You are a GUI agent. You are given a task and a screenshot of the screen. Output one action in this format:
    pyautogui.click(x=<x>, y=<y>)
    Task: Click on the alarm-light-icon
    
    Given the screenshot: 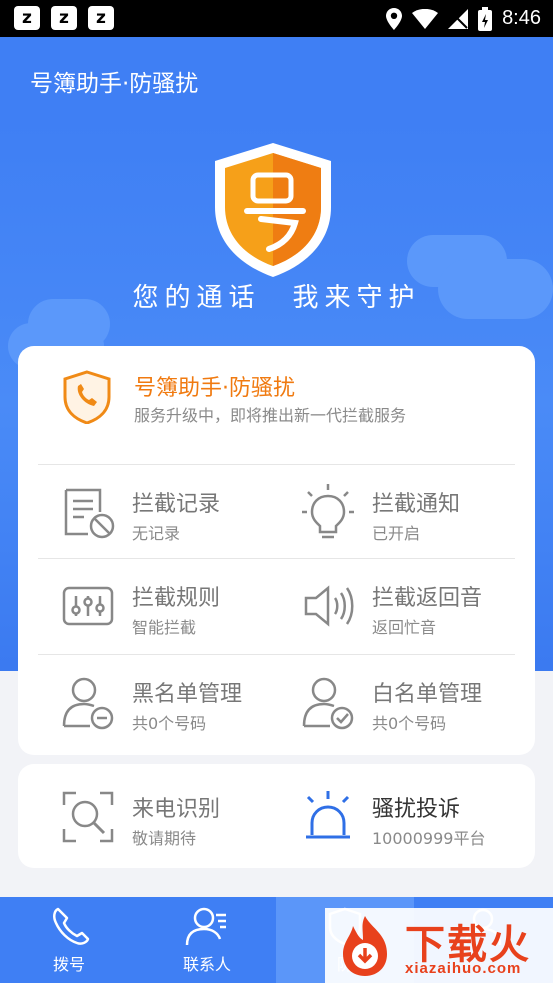 What is the action you would take?
    pyautogui.click(x=328, y=815)
    